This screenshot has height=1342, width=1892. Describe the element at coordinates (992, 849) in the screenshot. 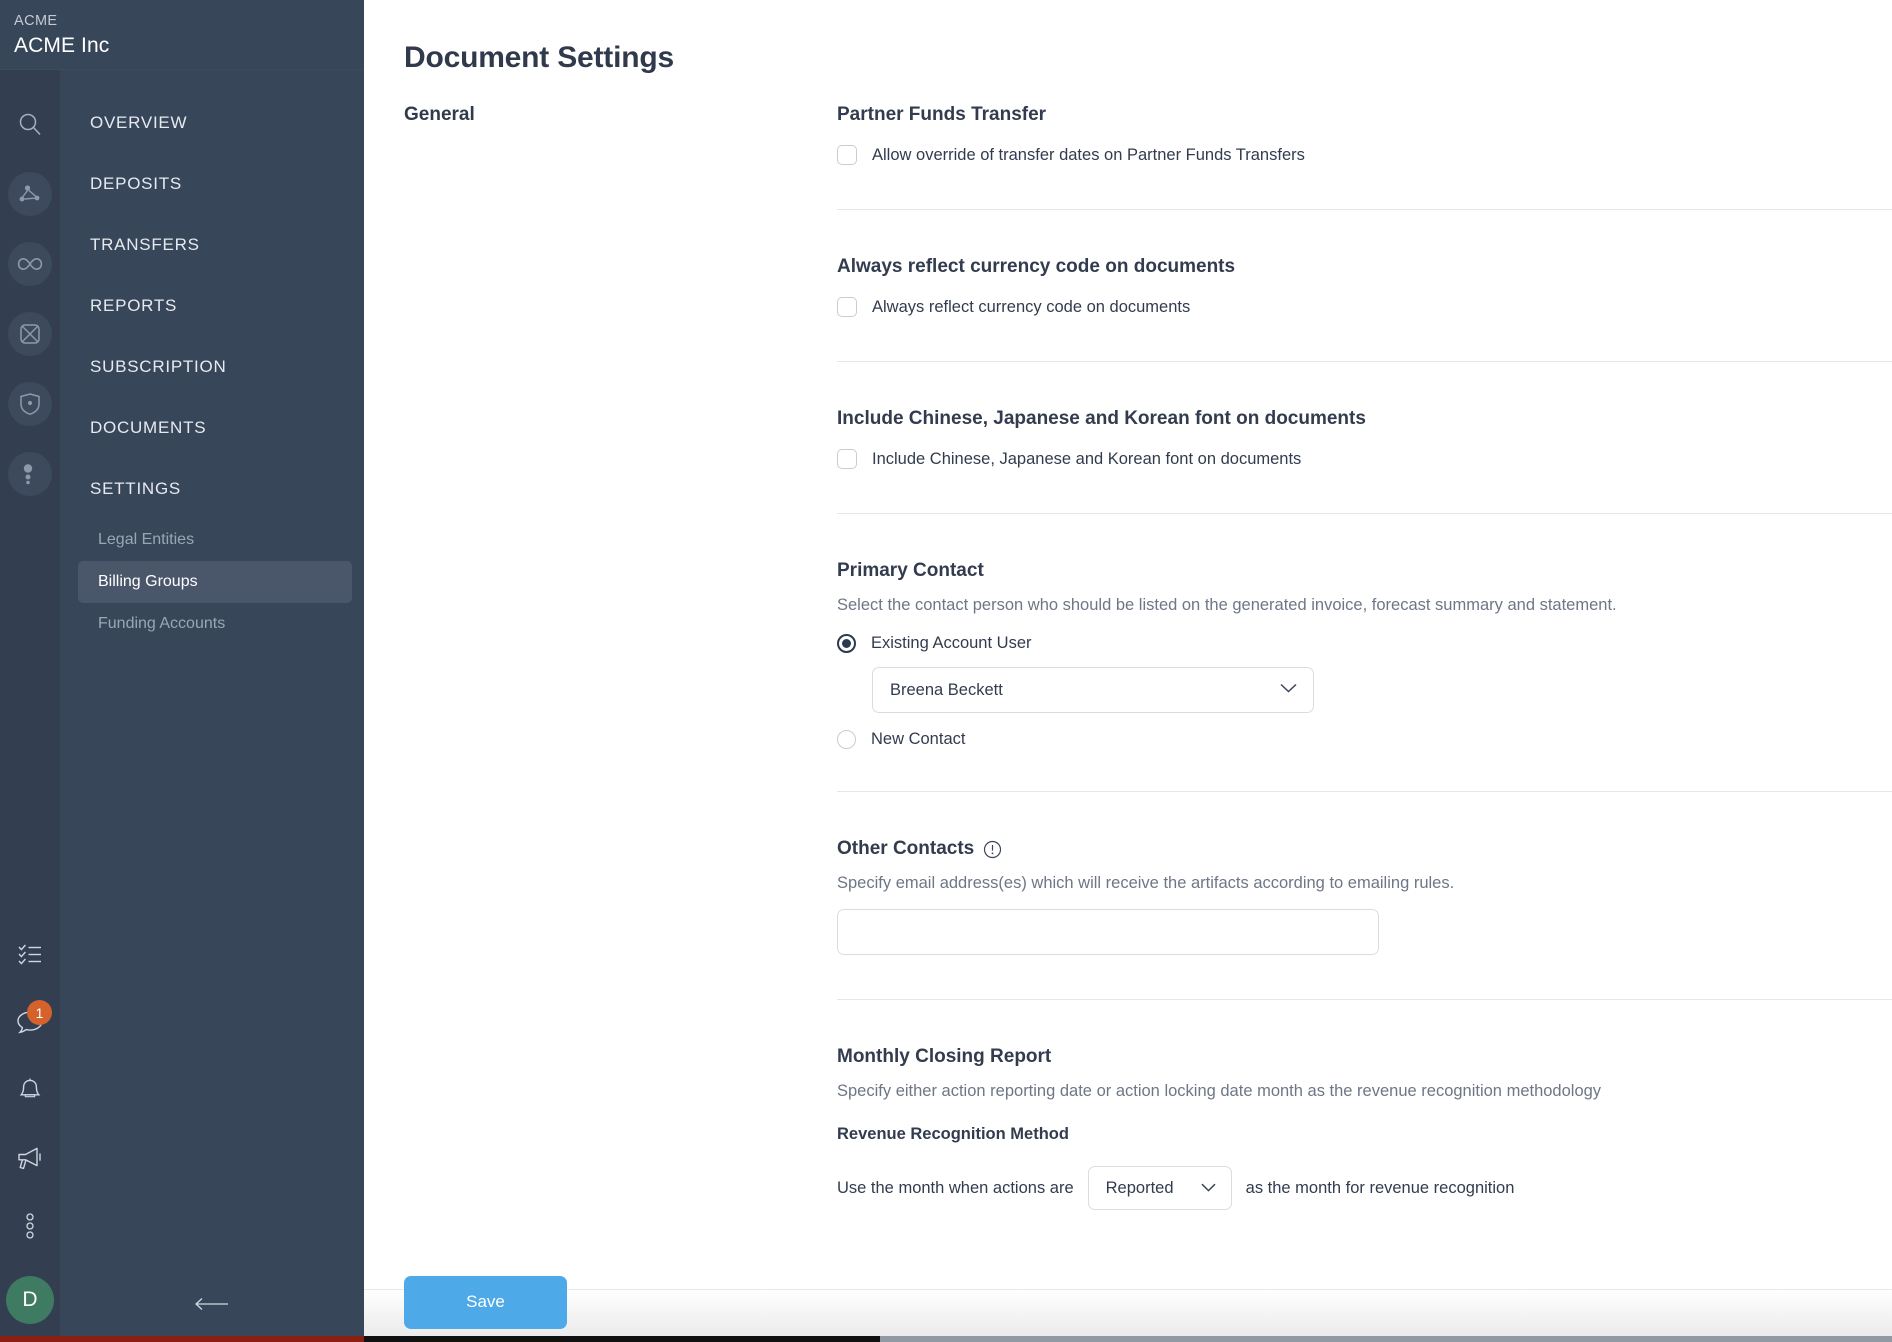

I see `exclamation-circle-icon` at that location.